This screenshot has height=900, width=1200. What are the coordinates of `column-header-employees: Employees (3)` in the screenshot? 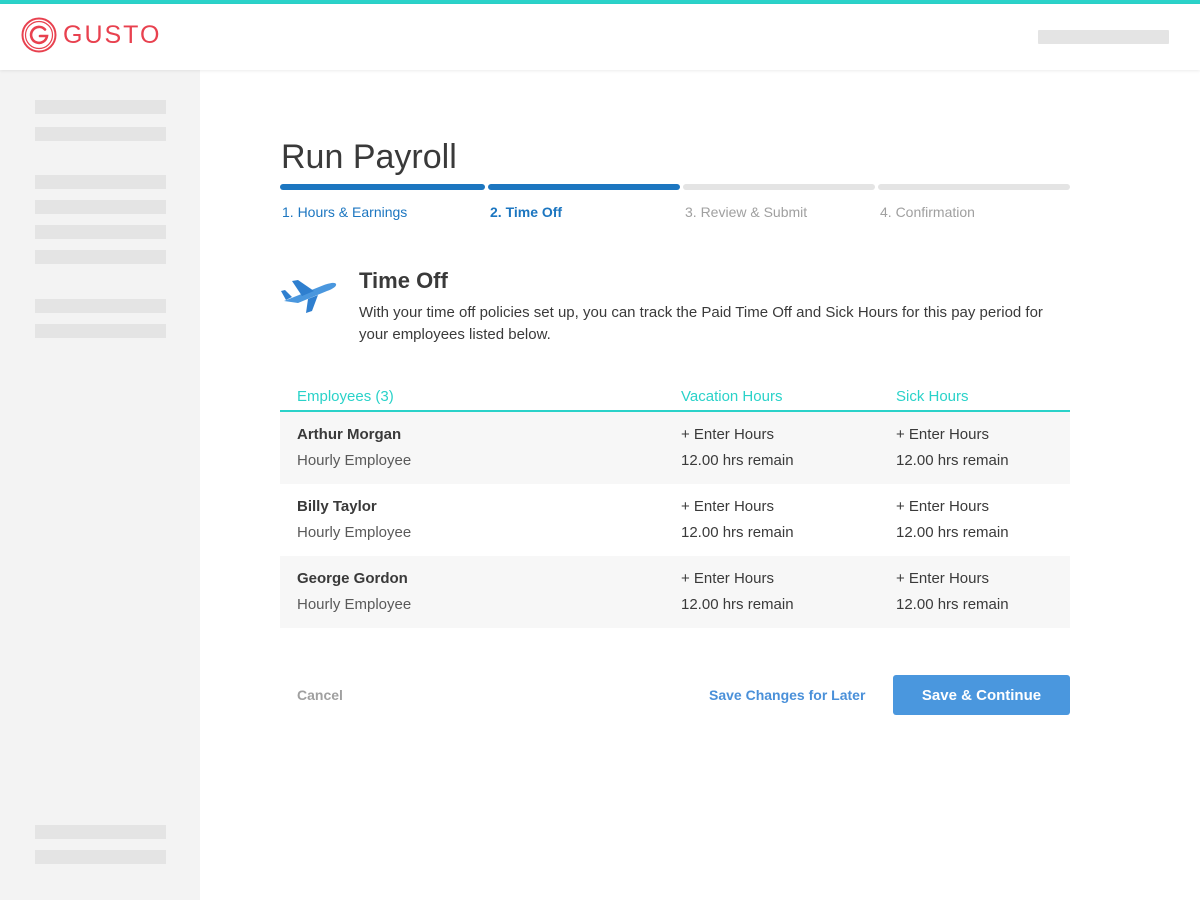 It's located at (345, 396).